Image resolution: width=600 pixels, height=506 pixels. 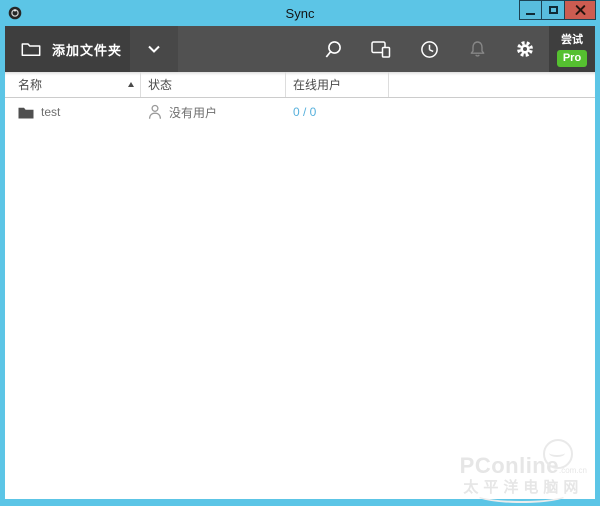 I want to click on devices-button, so click(x=381, y=49).